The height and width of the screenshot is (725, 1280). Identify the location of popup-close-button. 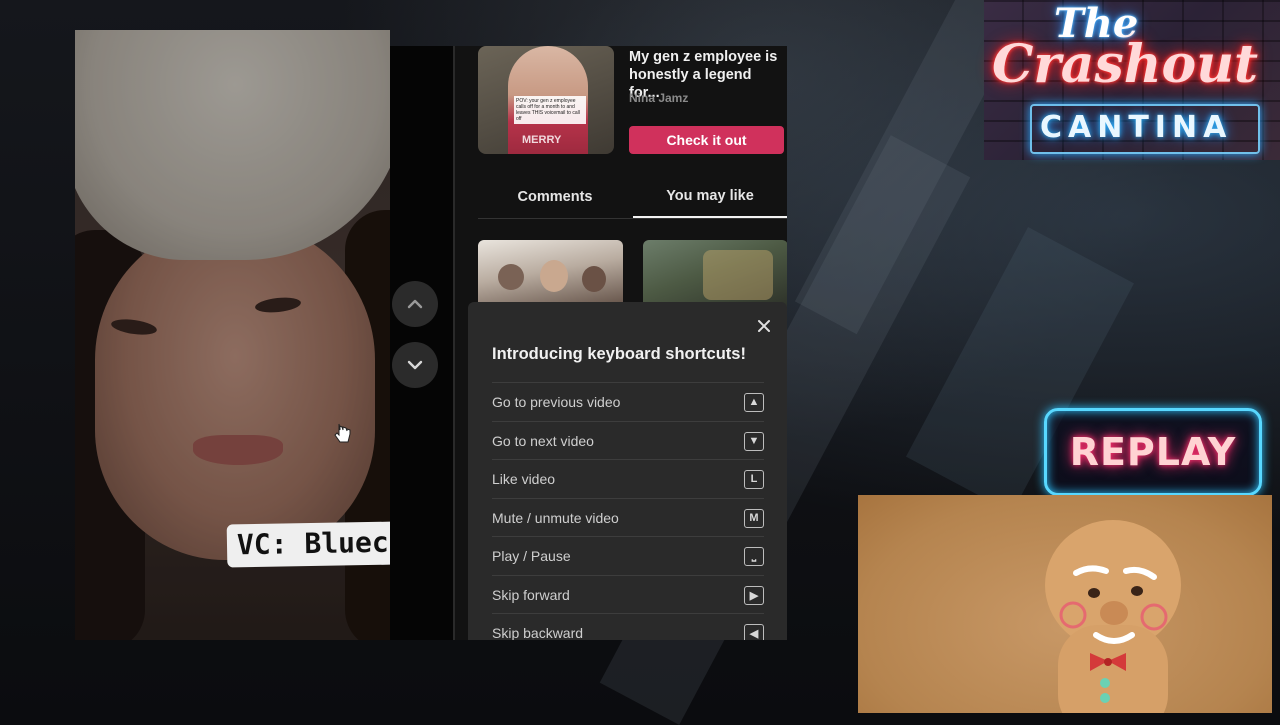
(764, 326).